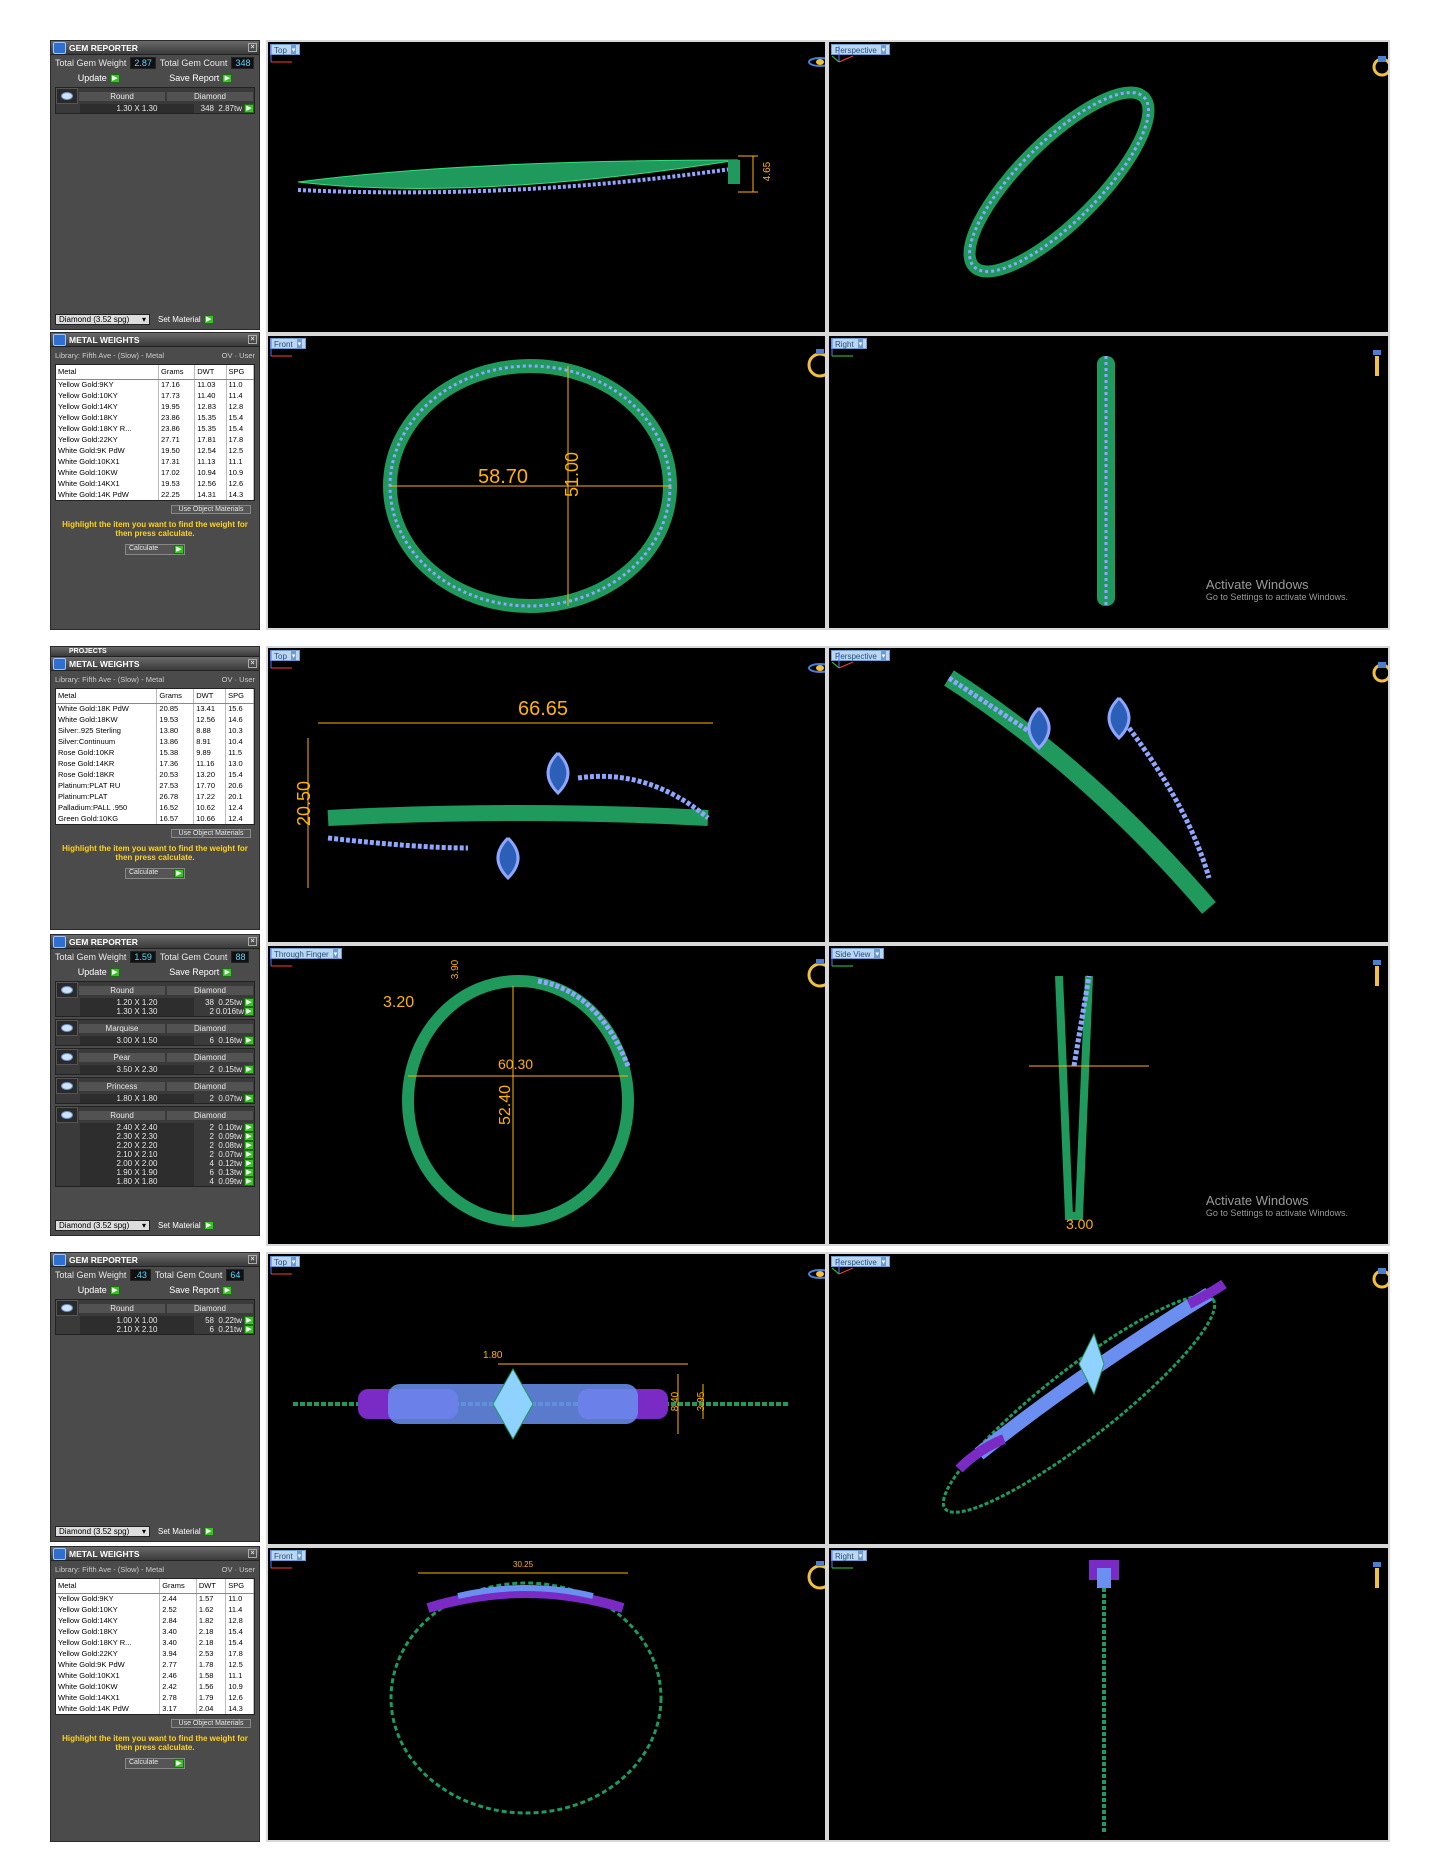 The width and height of the screenshot is (1445, 1871). What do you see at coordinates (155, 1609) in the screenshot?
I see `table-row: Yellow Gold:10KY 2.52 1.62 11.4` at bounding box center [155, 1609].